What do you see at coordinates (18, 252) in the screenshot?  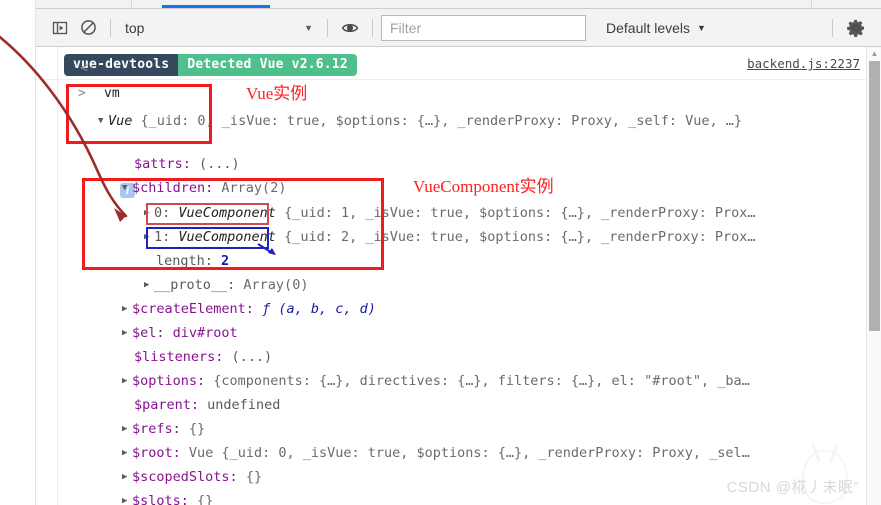 I see `left-rail` at bounding box center [18, 252].